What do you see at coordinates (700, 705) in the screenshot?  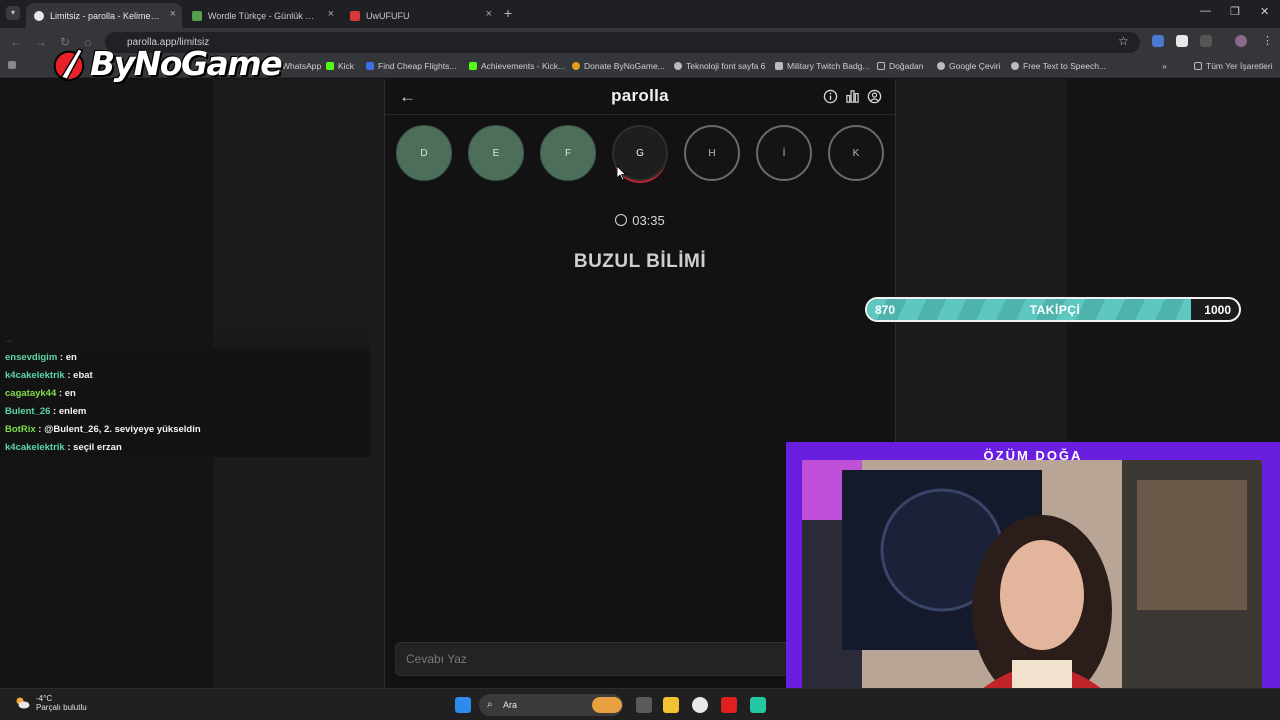 I see `chrome-icon` at bounding box center [700, 705].